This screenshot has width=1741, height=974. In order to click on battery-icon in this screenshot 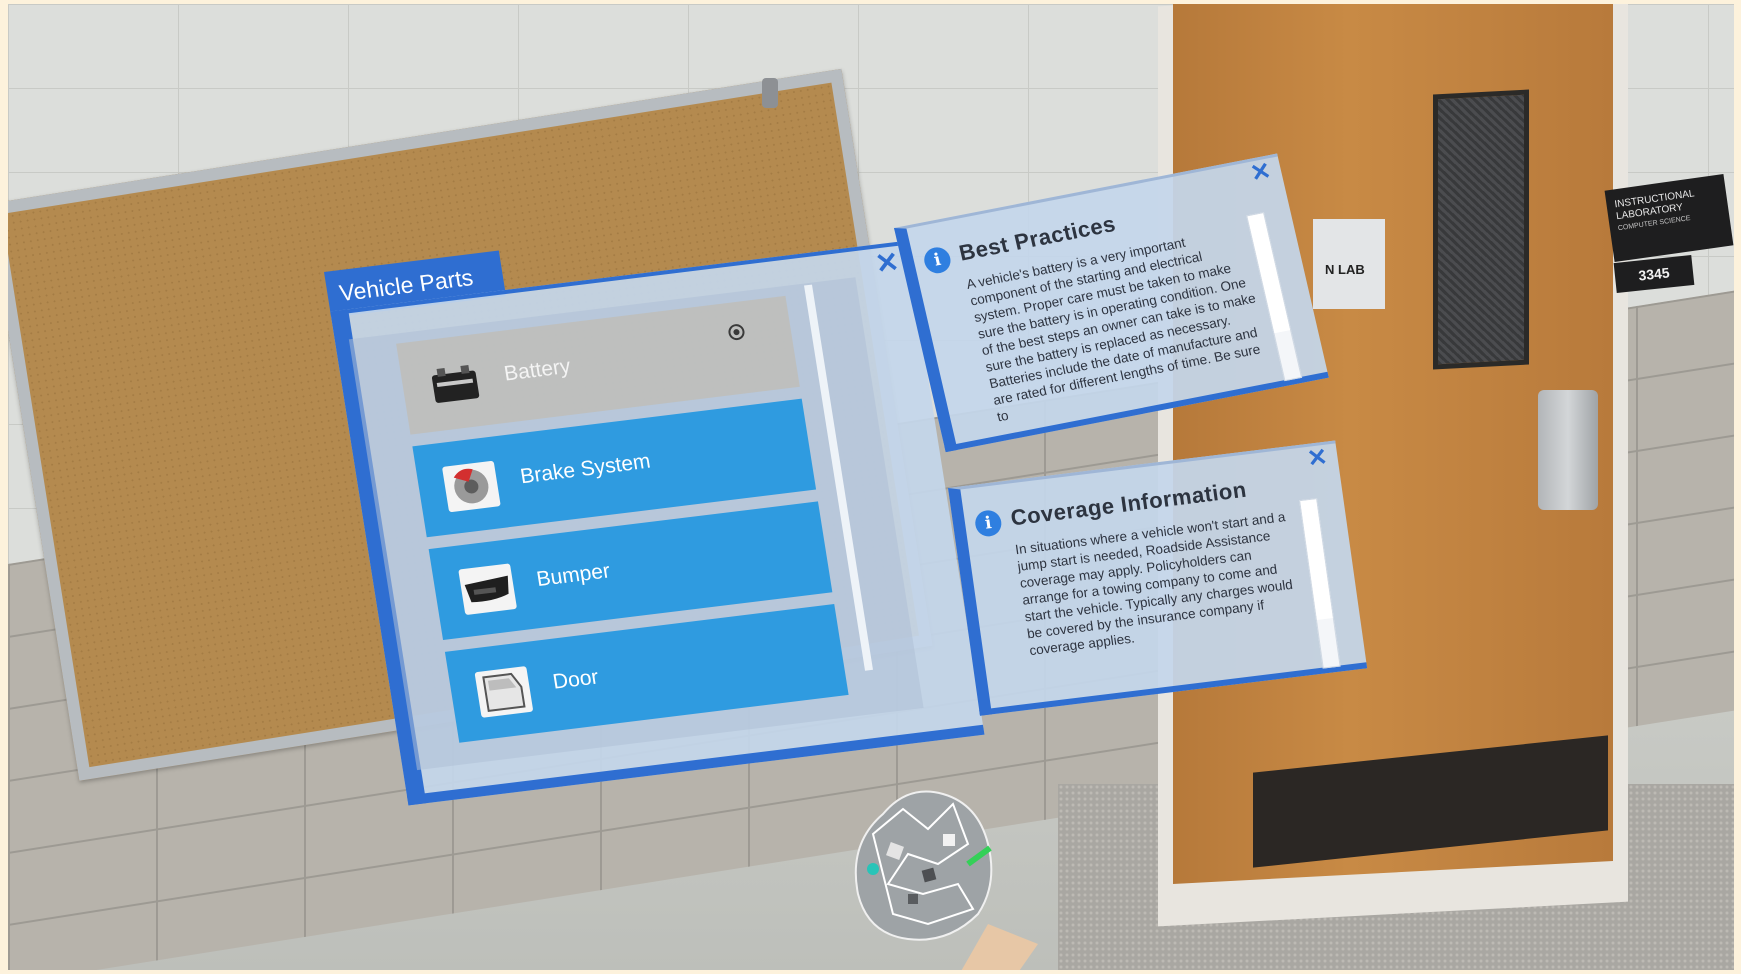, I will do `click(455, 384)`.